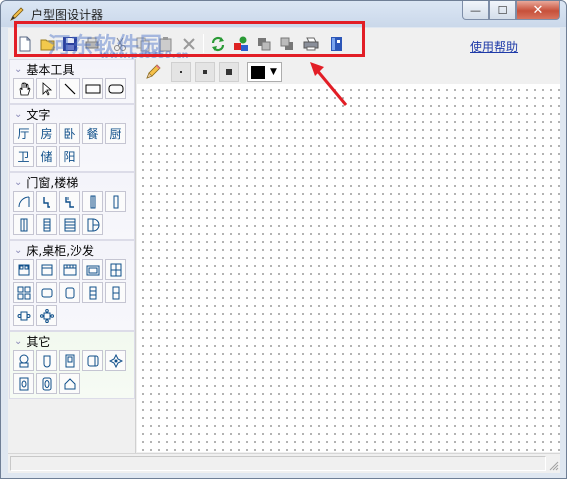 The image size is (567, 479). I want to click on chevron-down-icon: ▼, so click(273, 72).